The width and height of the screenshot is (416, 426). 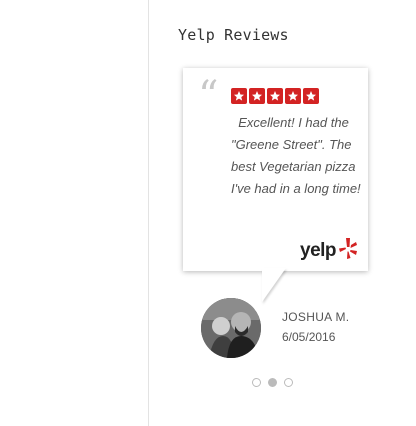 What do you see at coordinates (148, 213) in the screenshot?
I see `column-divider` at bounding box center [148, 213].